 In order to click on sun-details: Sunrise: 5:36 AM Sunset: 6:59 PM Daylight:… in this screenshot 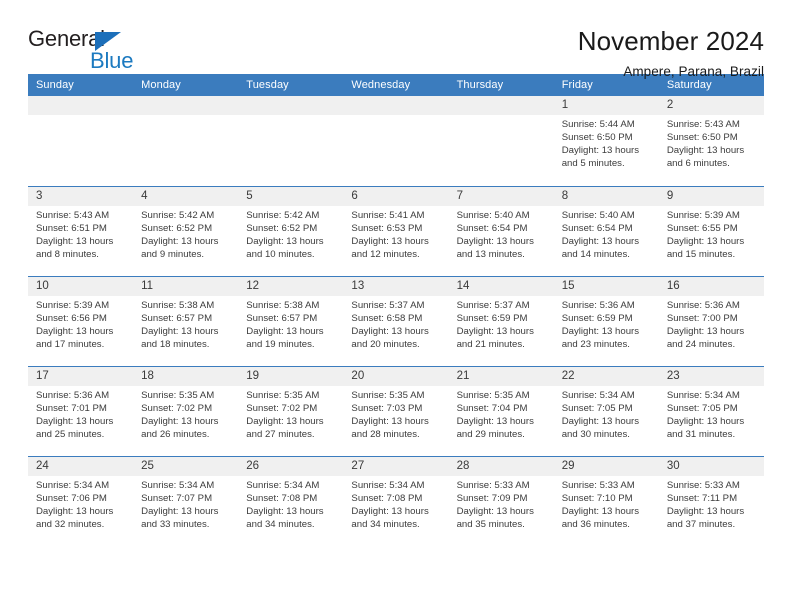, I will do `click(606, 323)`.